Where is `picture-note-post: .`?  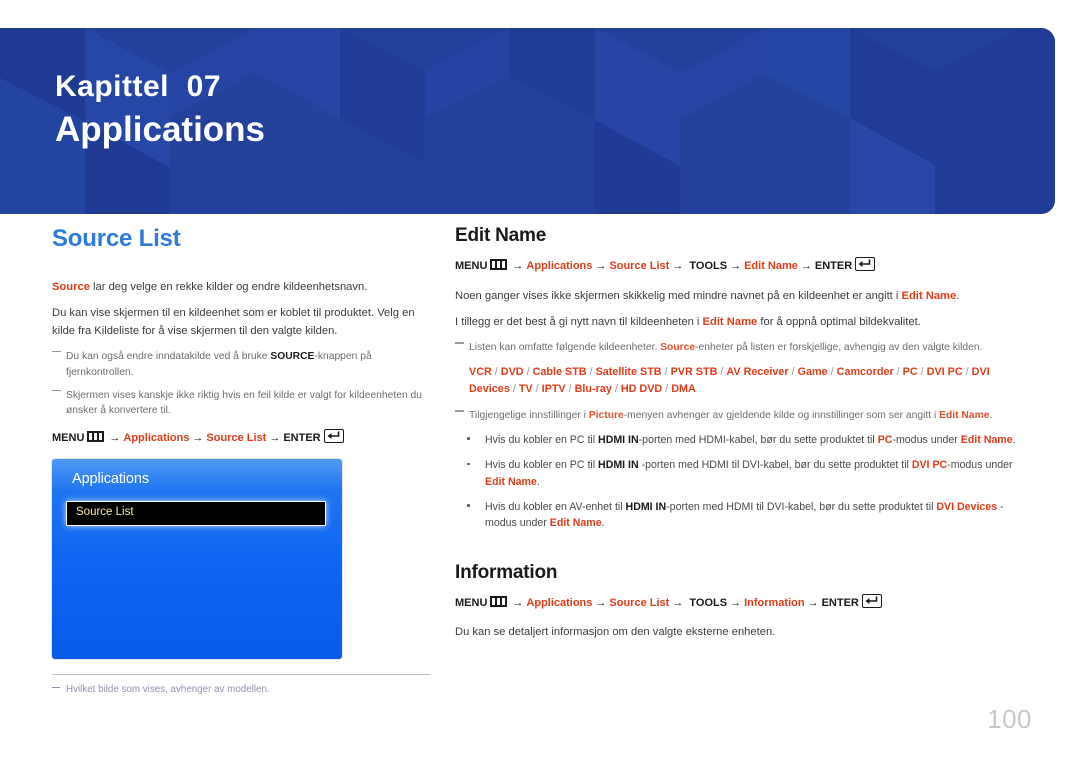
picture-note-post: . is located at coordinates (991, 416).